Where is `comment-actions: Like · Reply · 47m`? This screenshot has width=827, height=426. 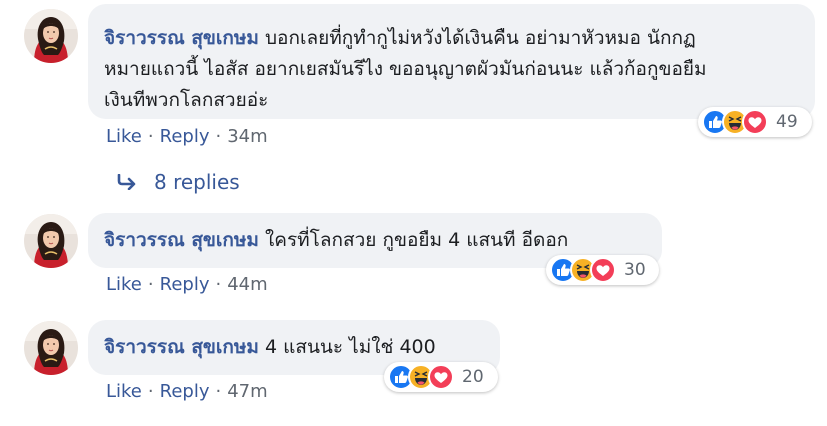 comment-actions: Like · Reply · 47m is located at coordinates (187, 391).